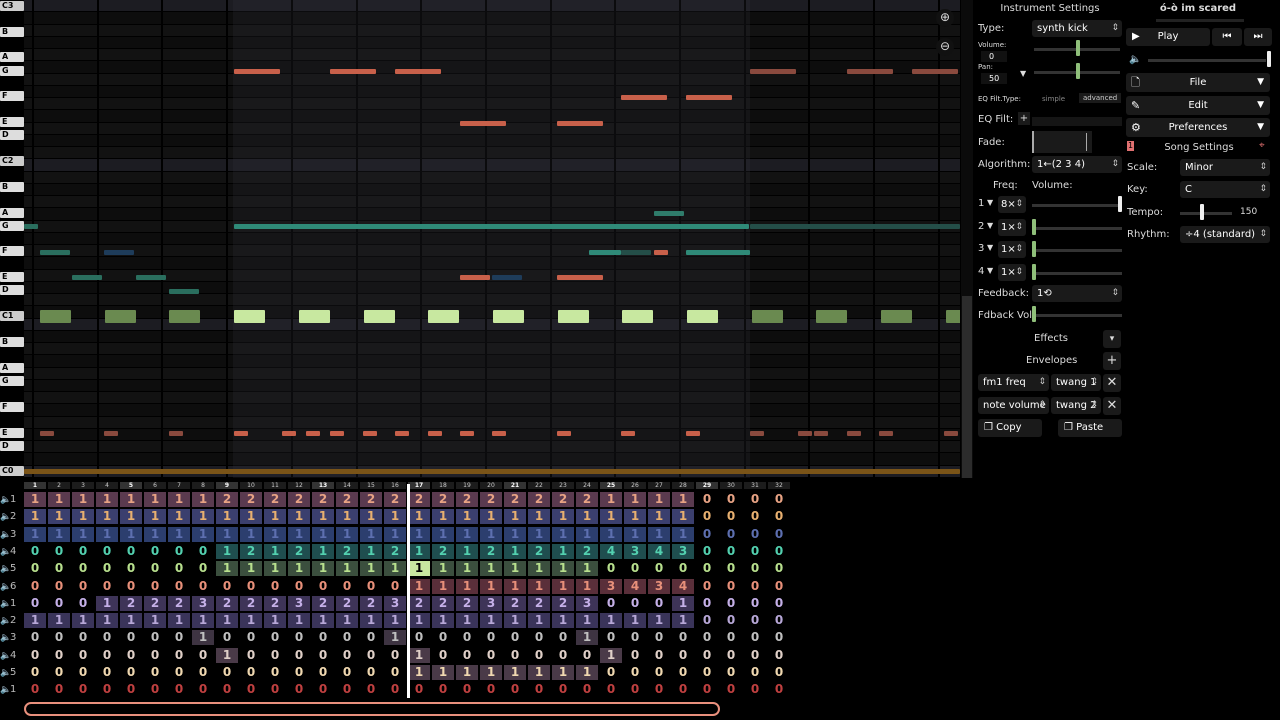 This screenshot has width=1280, height=720. What do you see at coordinates (1076, 382) in the screenshot?
I see `envelope-shape-select: twang 1` at bounding box center [1076, 382].